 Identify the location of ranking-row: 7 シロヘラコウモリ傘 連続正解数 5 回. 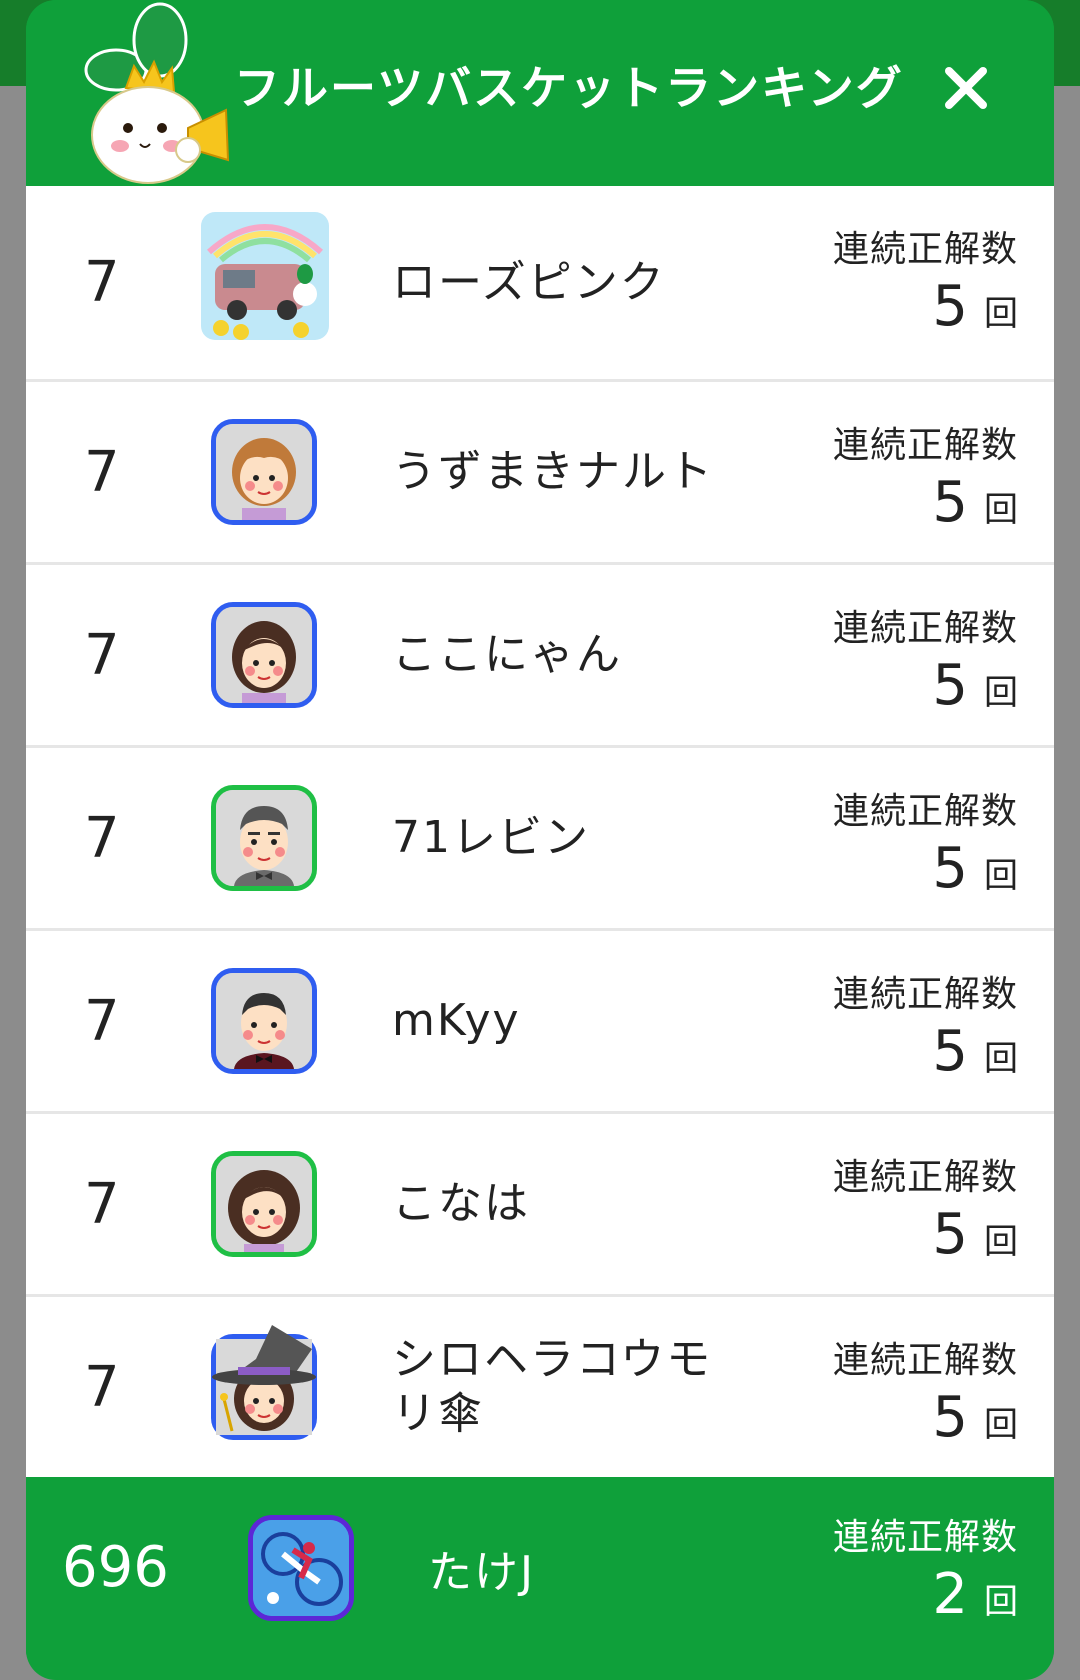
(540, 1387).